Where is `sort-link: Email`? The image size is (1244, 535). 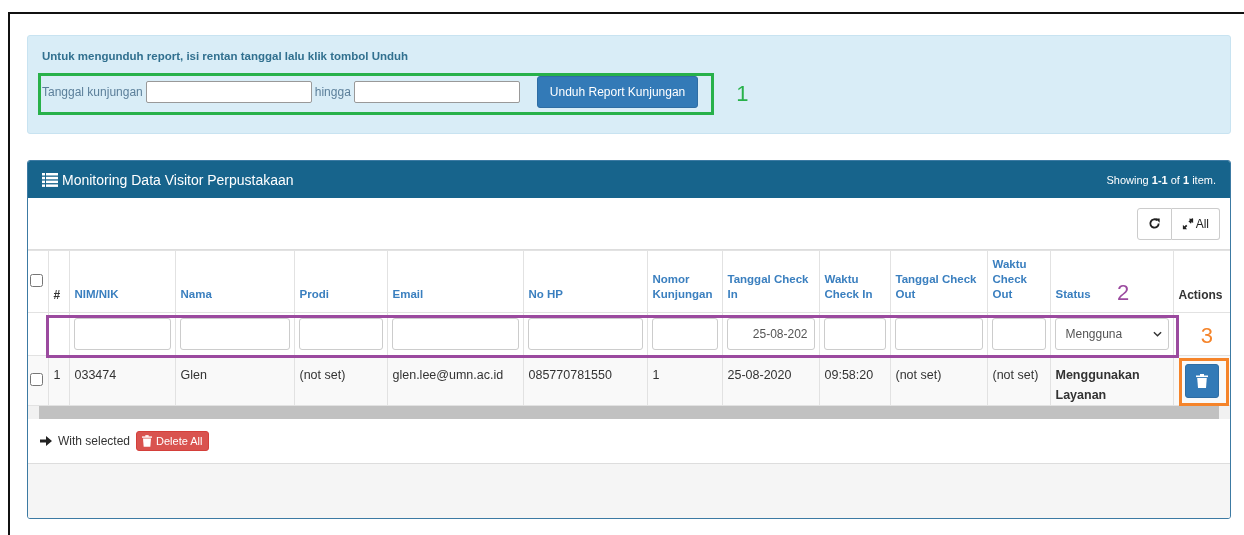 sort-link: Email is located at coordinates (408, 294).